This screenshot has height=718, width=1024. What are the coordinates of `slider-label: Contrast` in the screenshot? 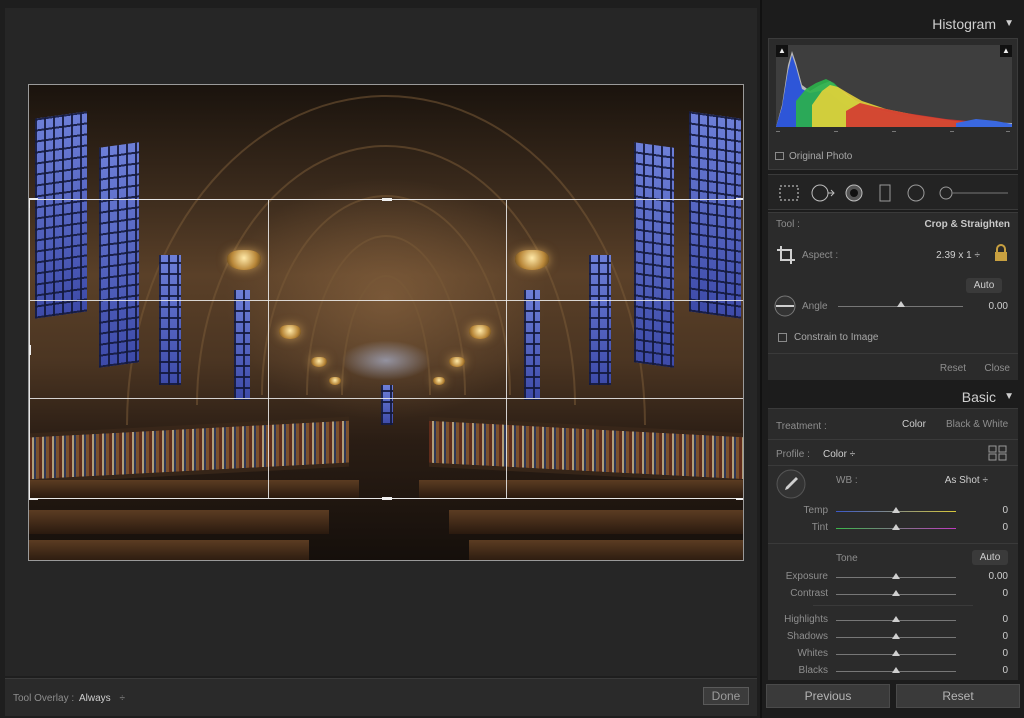 It's located at (809, 593).